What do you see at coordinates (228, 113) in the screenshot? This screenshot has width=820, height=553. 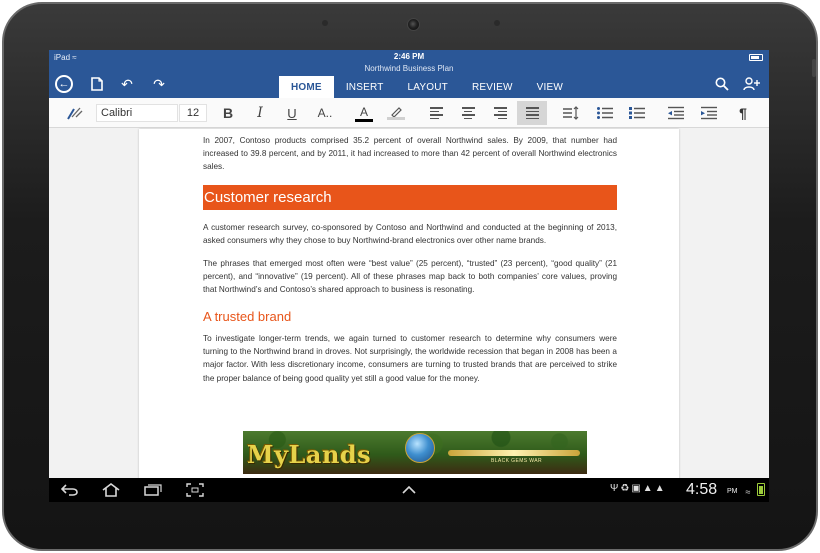 I see `bold-button: B` at bounding box center [228, 113].